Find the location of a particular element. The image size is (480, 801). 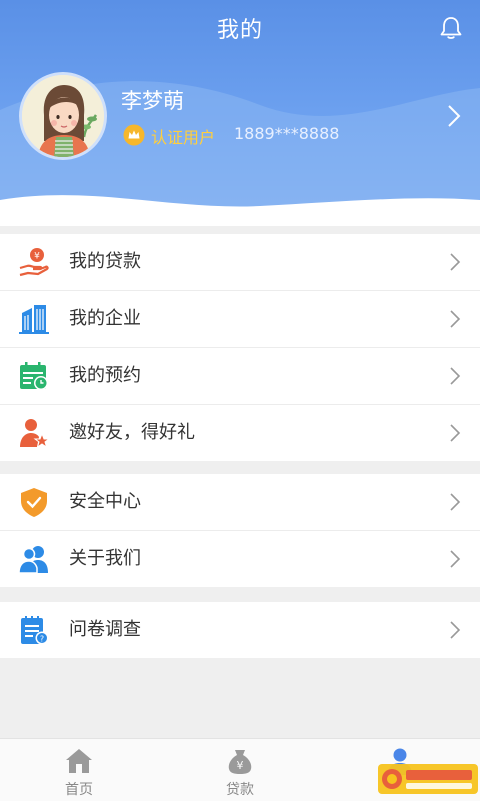

menu-item-about-us: 关于我们 is located at coordinates (240, 559).